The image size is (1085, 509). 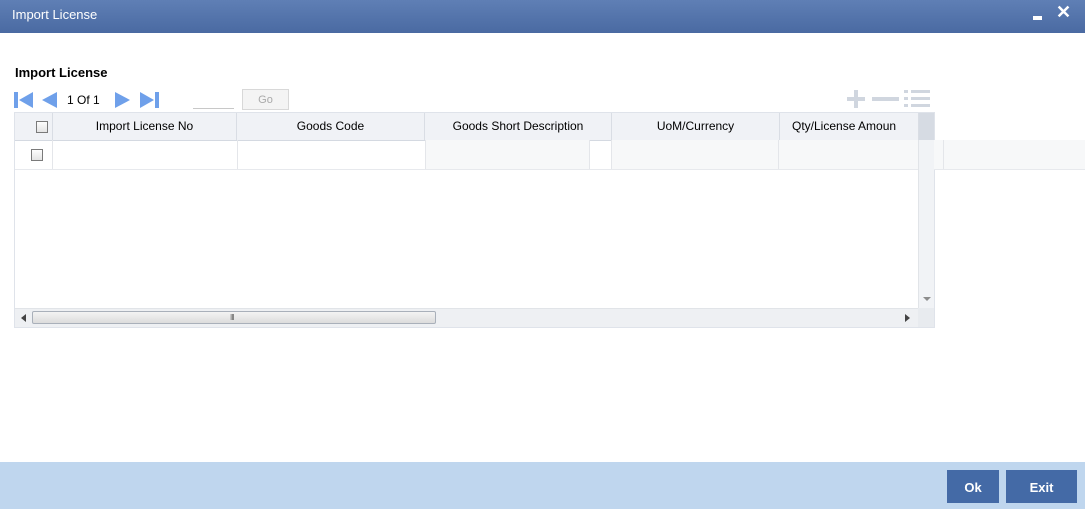 I want to click on scroll-down-icon, so click(x=927, y=299).